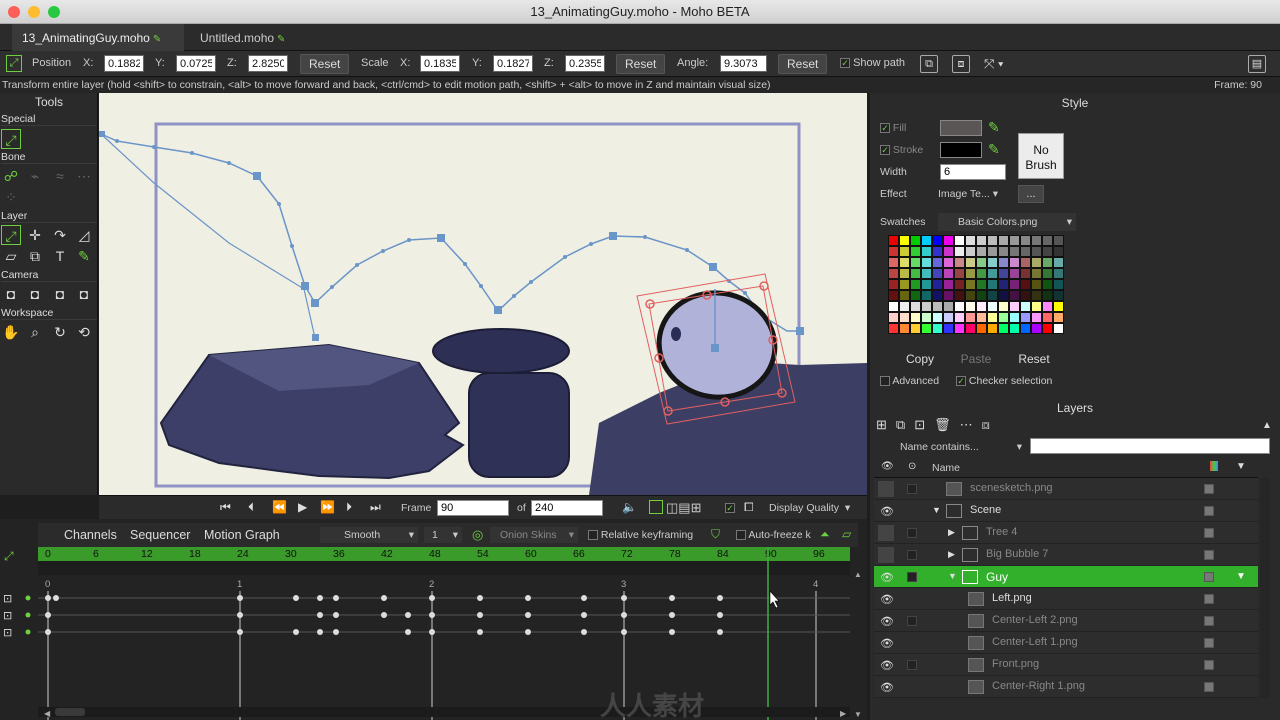  Describe the element at coordinates (1066, 533) in the screenshot. I see `layer-row: ▶ Tree 4` at that location.